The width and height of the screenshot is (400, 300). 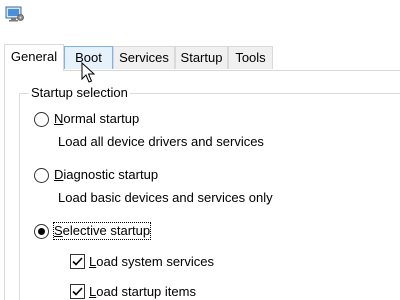 I want to click on selective-startup-radio, so click(x=41, y=231).